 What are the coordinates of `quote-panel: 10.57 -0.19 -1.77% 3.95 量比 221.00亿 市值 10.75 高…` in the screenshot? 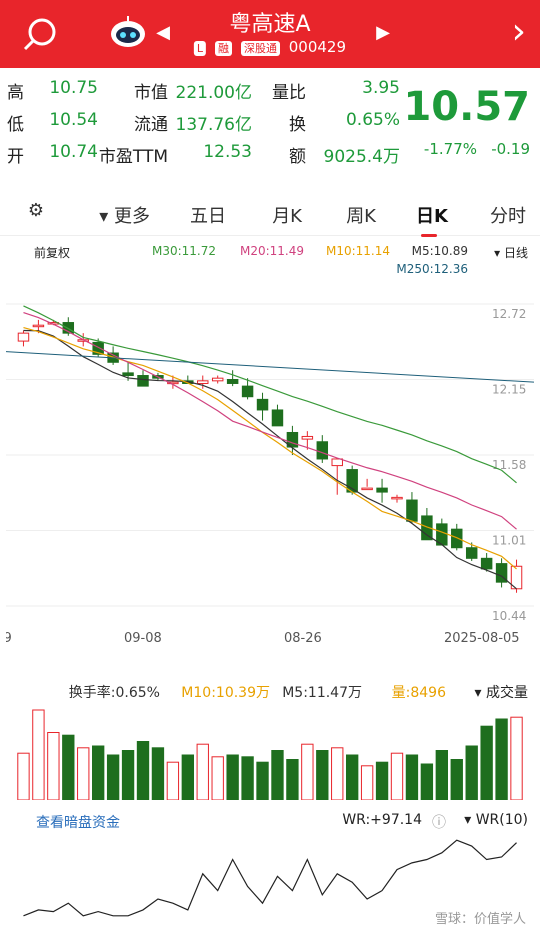 It's located at (270, 122).